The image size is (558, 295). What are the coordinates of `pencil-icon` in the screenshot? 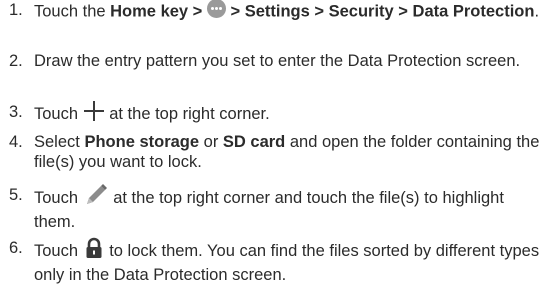 It's located at (96, 197).